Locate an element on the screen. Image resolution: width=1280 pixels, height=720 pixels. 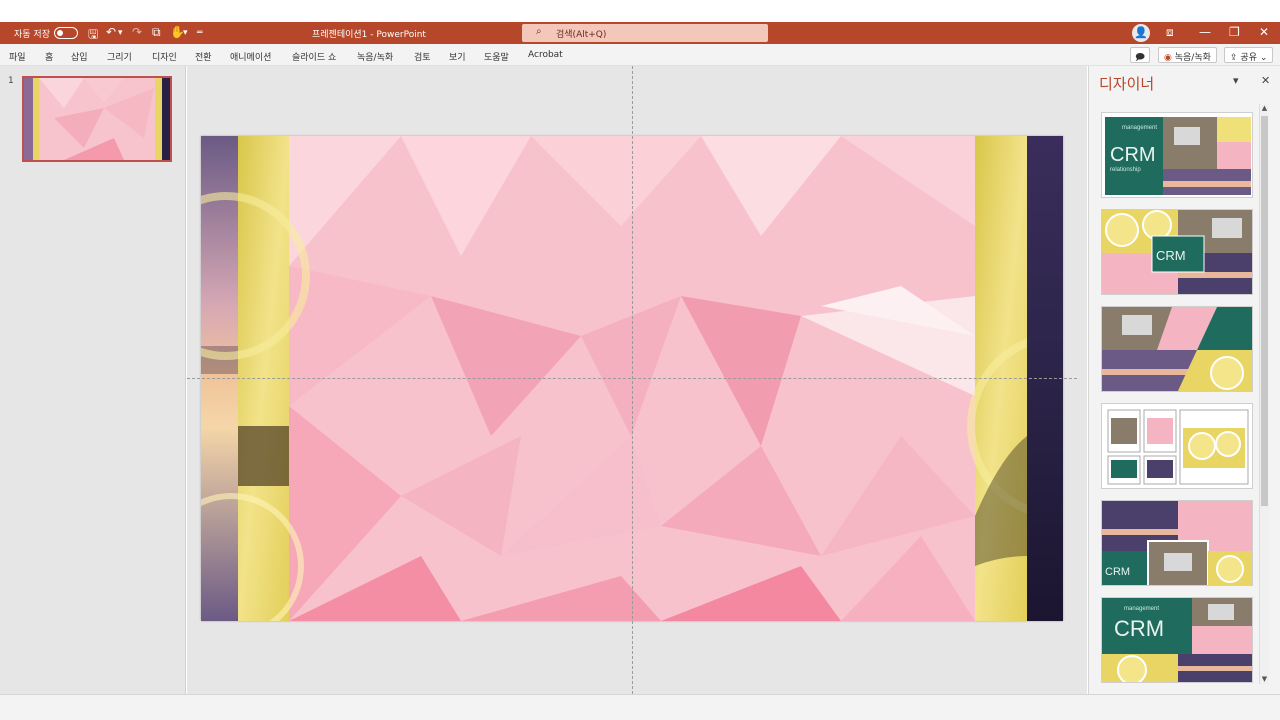
tab-file: 파일 is located at coordinates (17, 56).